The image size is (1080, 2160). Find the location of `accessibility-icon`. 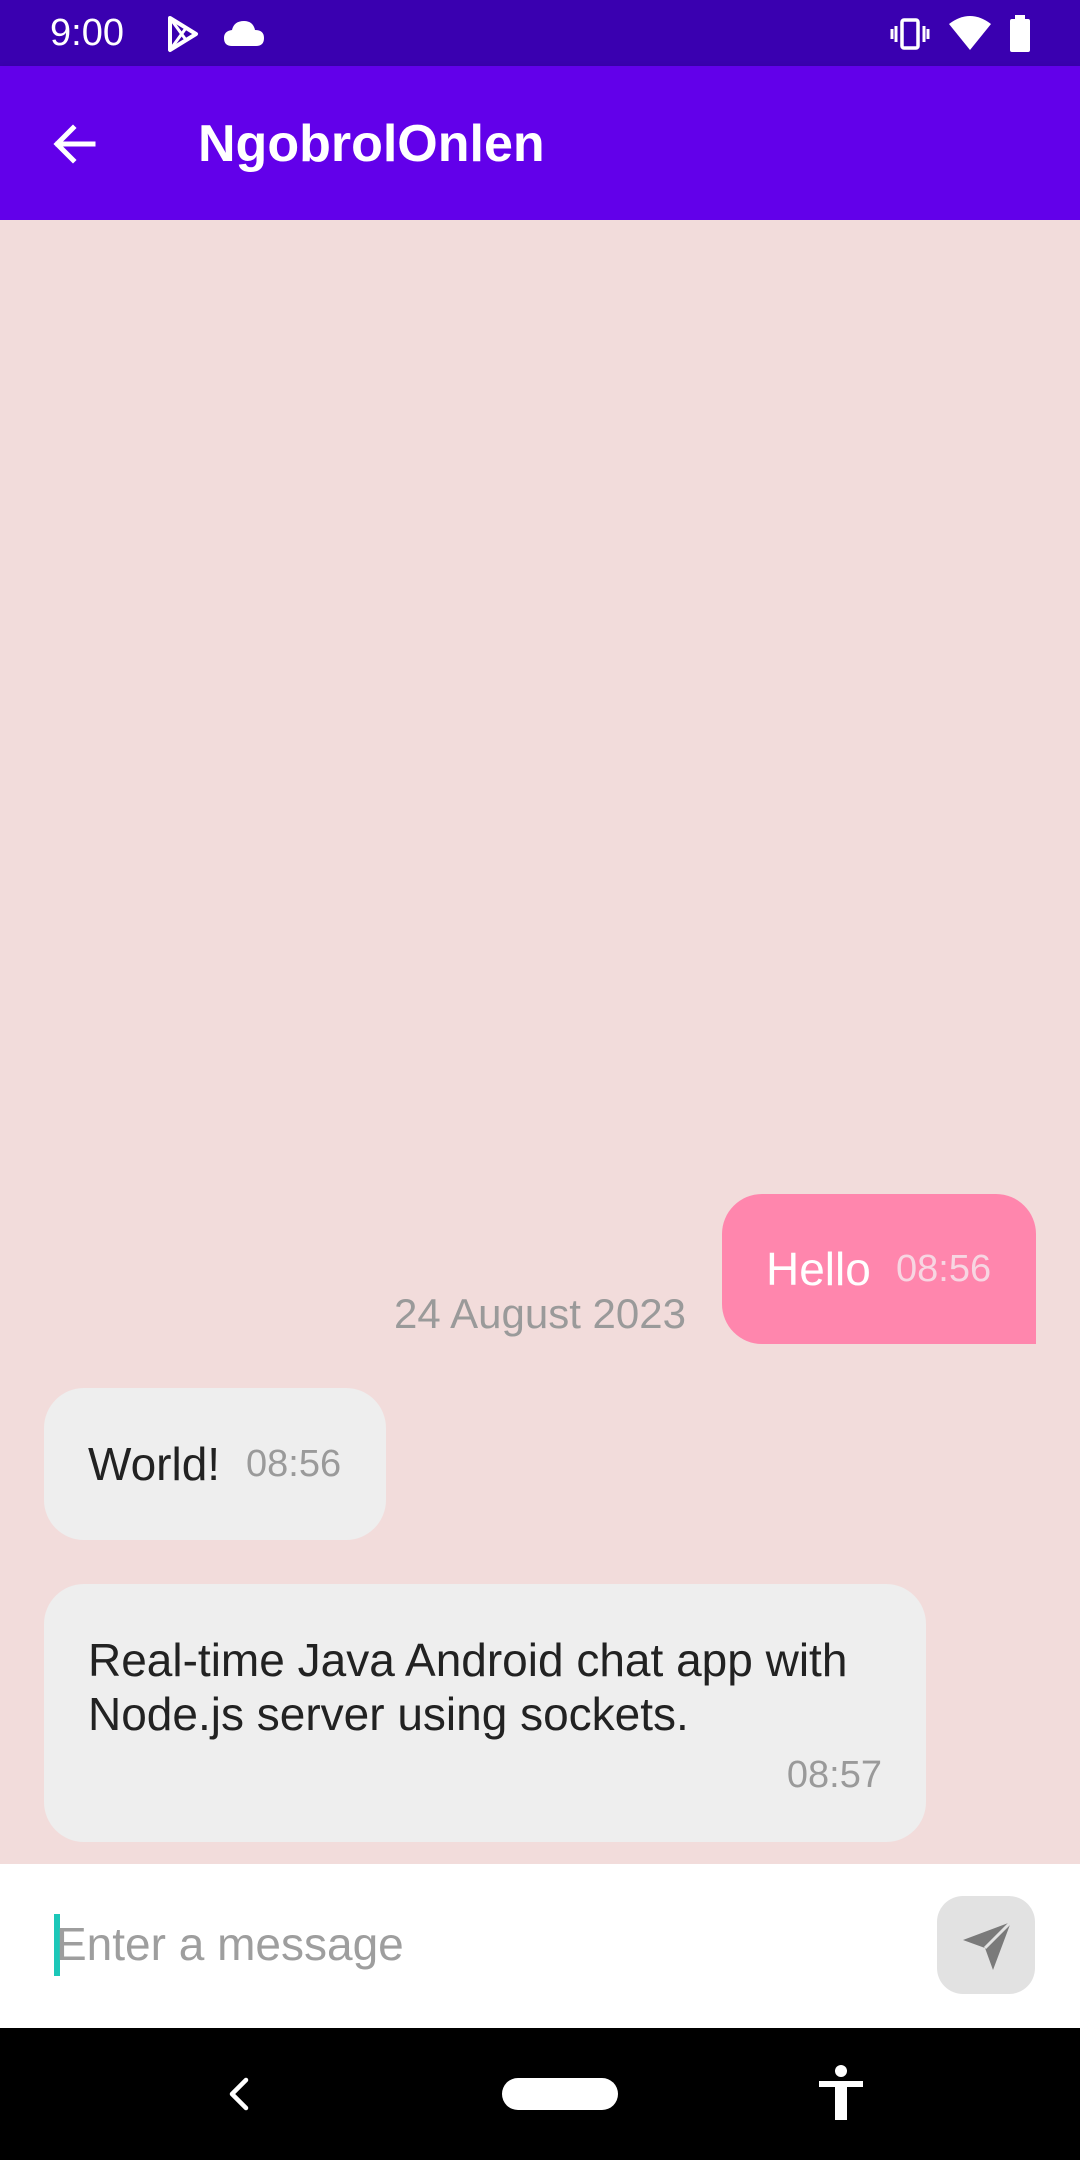

accessibility-icon is located at coordinates (841, 2093).